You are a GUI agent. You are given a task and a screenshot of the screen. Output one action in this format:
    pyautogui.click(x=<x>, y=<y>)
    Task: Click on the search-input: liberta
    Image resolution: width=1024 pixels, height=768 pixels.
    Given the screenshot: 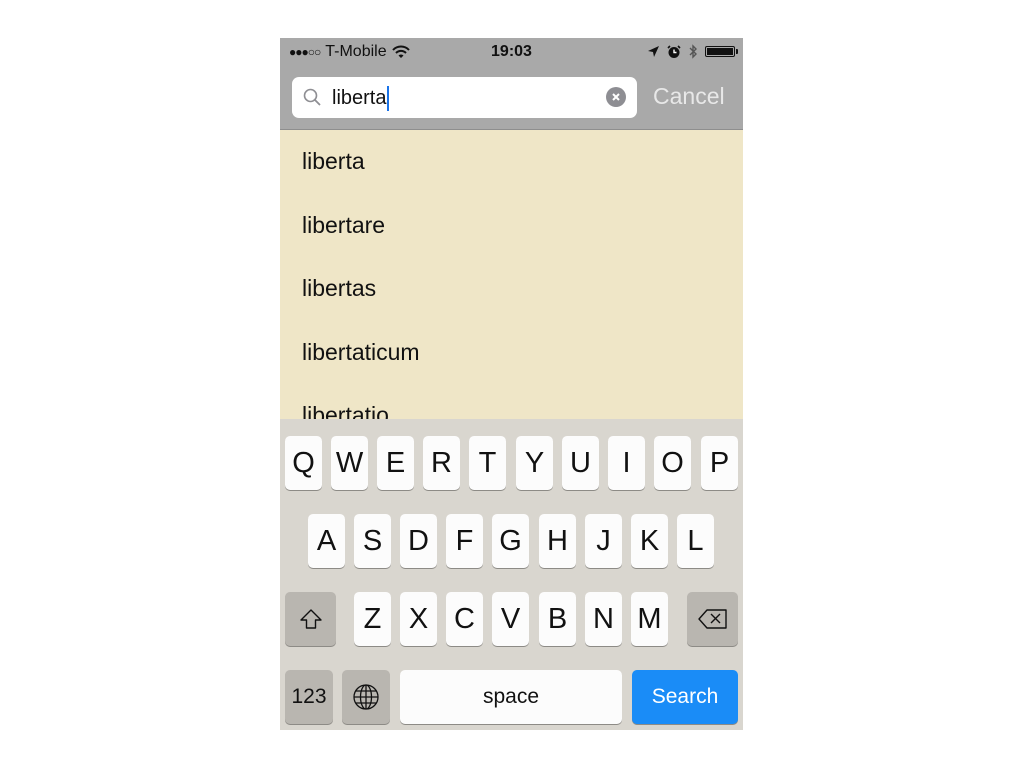 What is the action you would take?
    pyautogui.click(x=361, y=98)
    